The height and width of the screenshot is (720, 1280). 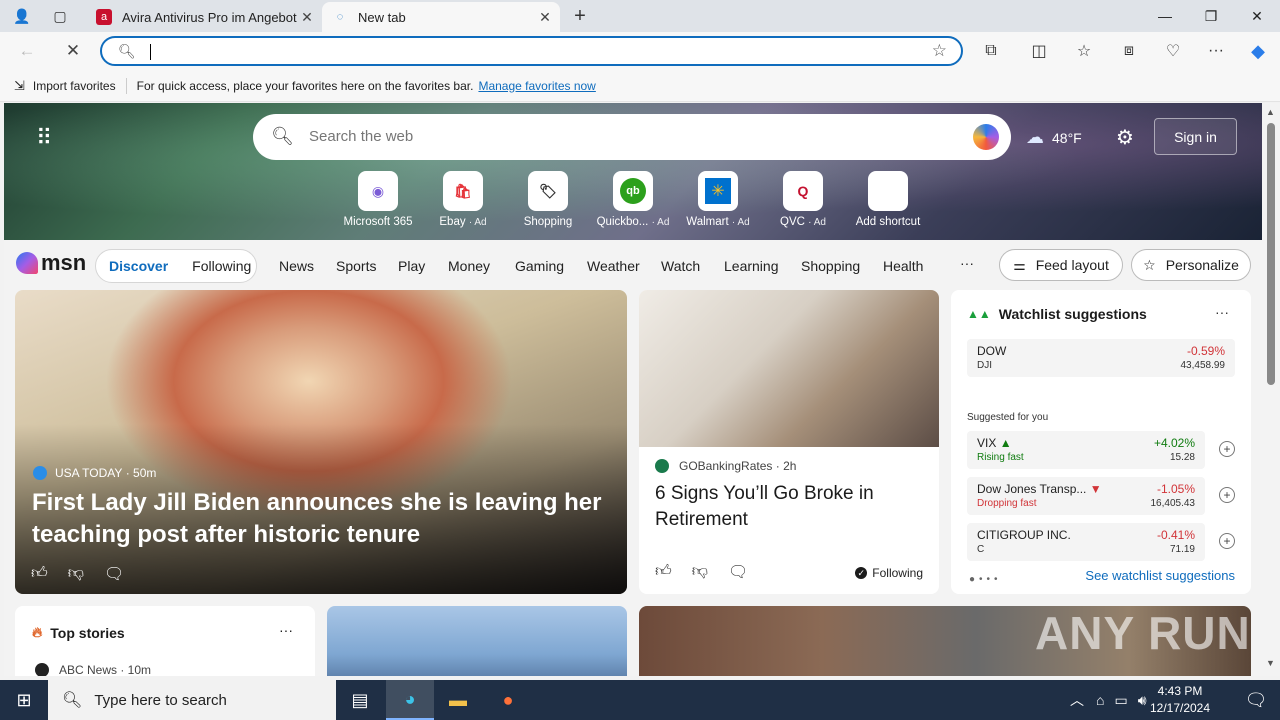 I want to click on nav-money: Money, so click(x=469, y=266).